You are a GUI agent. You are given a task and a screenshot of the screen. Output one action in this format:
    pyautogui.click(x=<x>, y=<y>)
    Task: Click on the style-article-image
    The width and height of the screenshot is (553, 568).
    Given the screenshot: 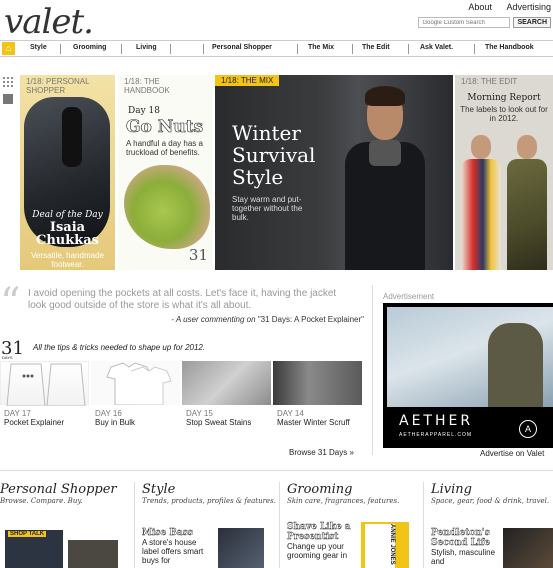 What is the action you would take?
    pyautogui.click(x=241, y=548)
    